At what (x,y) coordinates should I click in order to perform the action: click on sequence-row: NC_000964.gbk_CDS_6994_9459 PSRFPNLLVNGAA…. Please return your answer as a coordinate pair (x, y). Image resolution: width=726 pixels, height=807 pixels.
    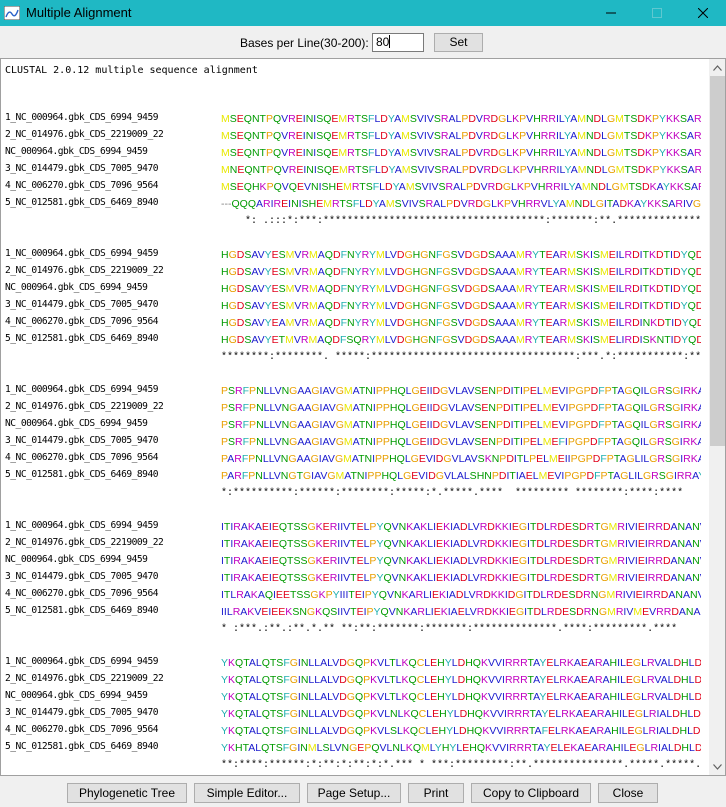
    Looking at the image, I should click on (355, 425).